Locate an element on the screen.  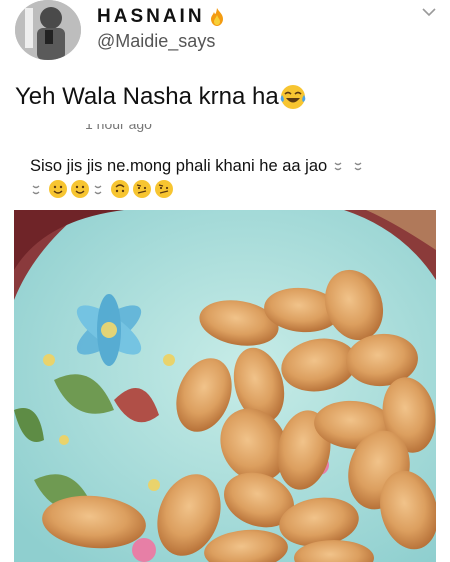
chevron-down-icon is located at coordinates (429, 12).